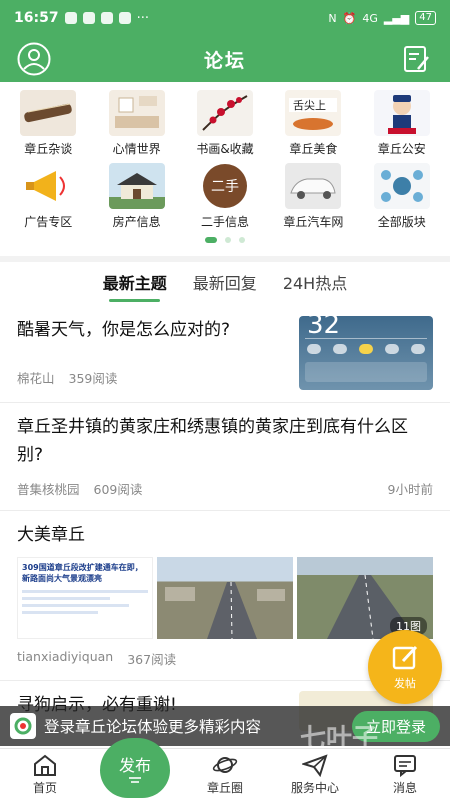 The image size is (450, 800). I want to click on category-label: 章丘汽车网, so click(313, 222).